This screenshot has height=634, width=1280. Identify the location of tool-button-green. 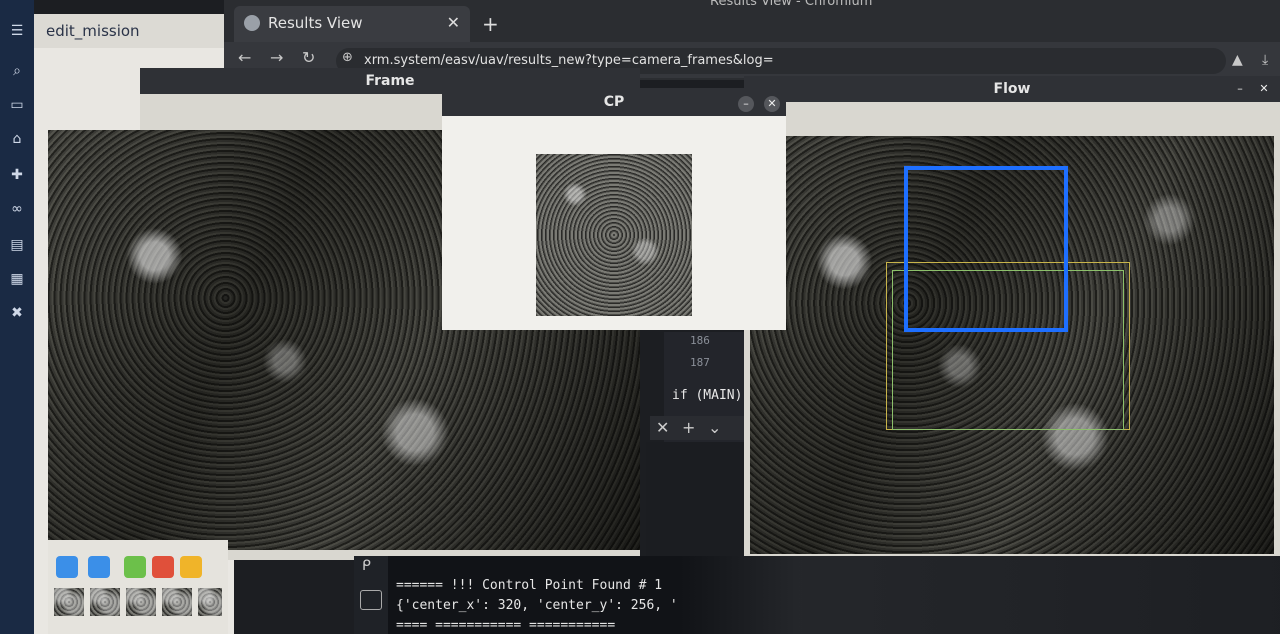
(135, 567).